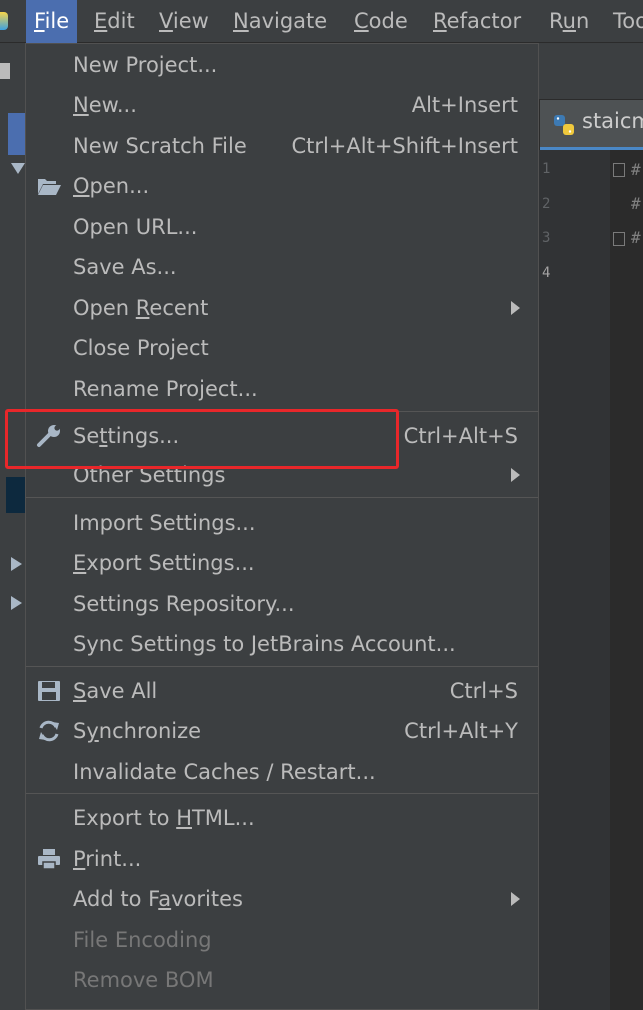 This screenshot has width=643, height=1010. Describe the element at coordinates (569, 21) in the screenshot. I see `menu-run: Run` at that location.